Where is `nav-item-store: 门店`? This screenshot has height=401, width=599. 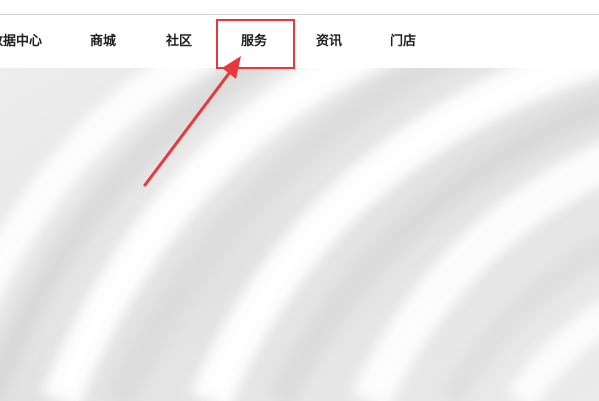
nav-item-store: 门店 is located at coordinates (403, 41).